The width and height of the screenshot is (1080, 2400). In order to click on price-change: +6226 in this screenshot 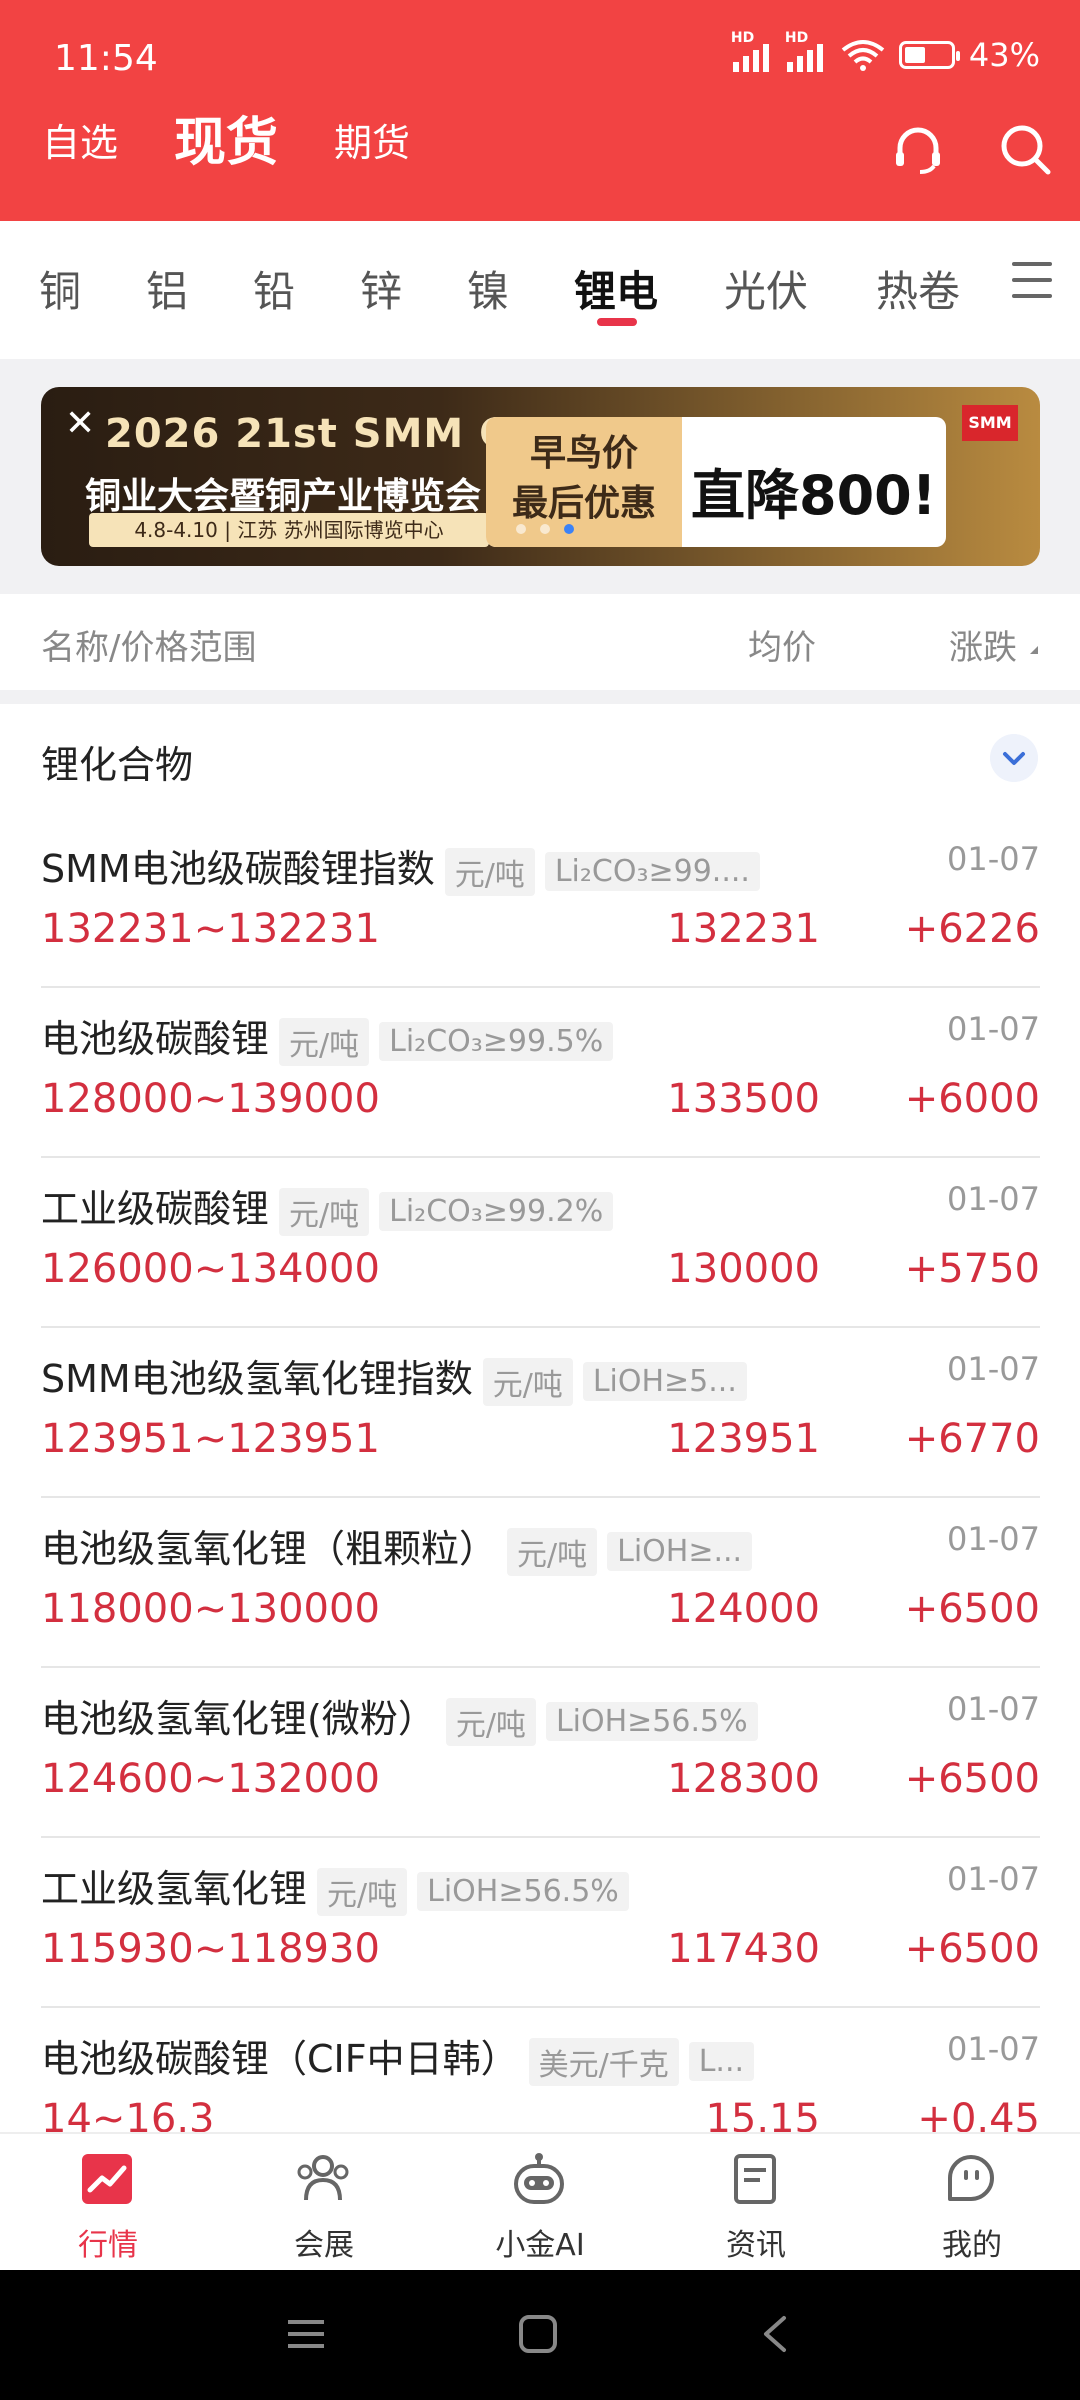, I will do `click(972, 929)`.